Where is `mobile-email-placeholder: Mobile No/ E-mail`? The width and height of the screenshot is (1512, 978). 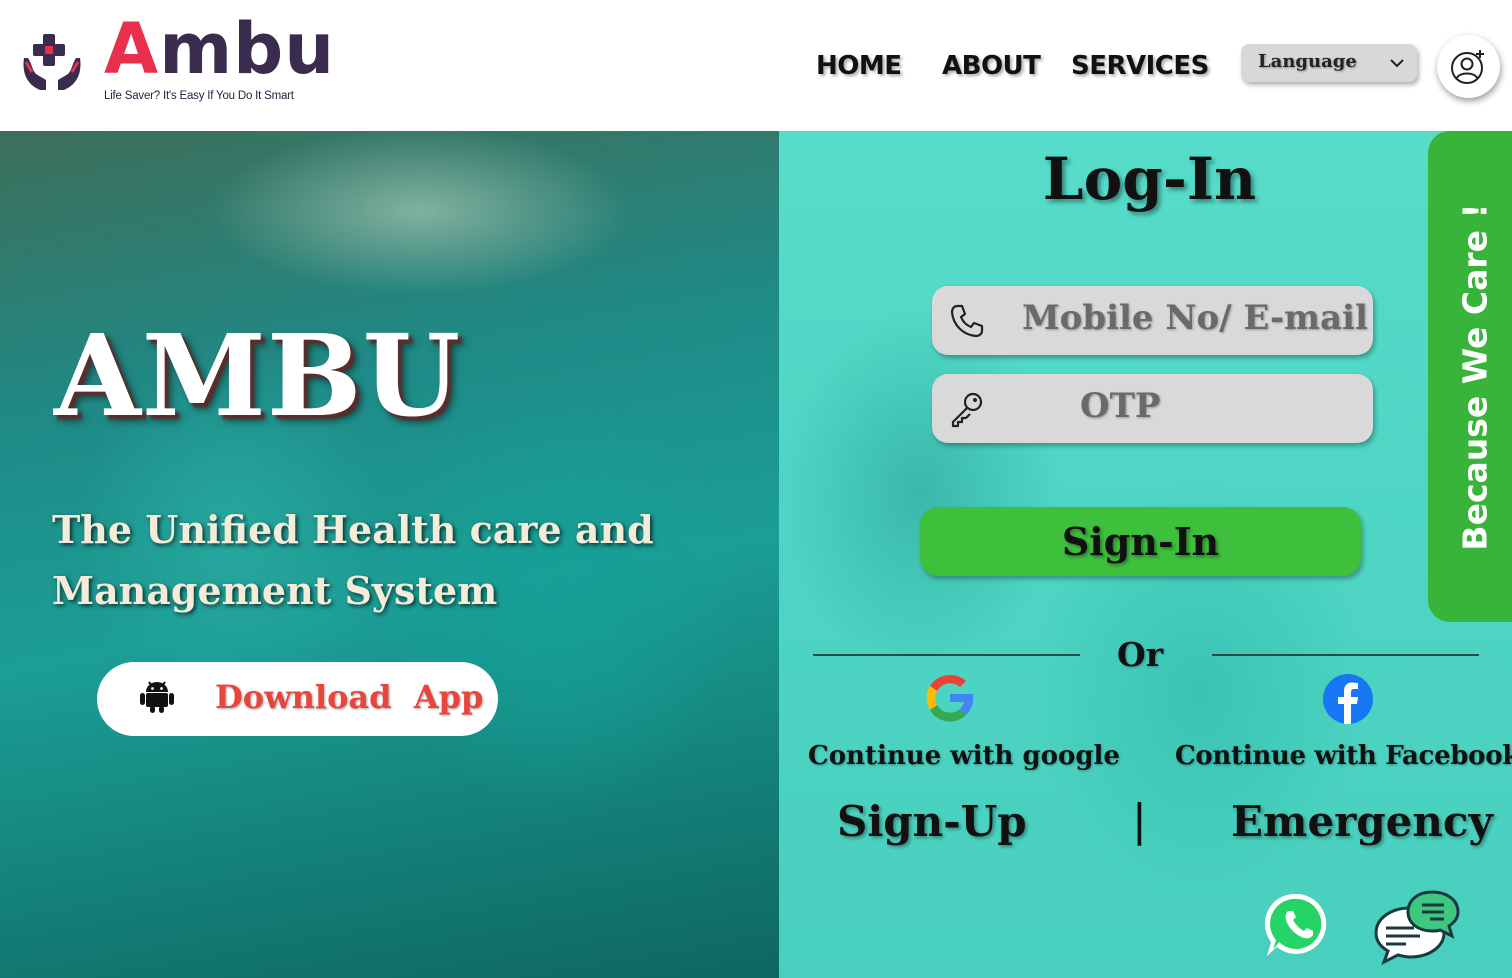 mobile-email-placeholder: Mobile No/ E-mail is located at coordinates (1195, 318).